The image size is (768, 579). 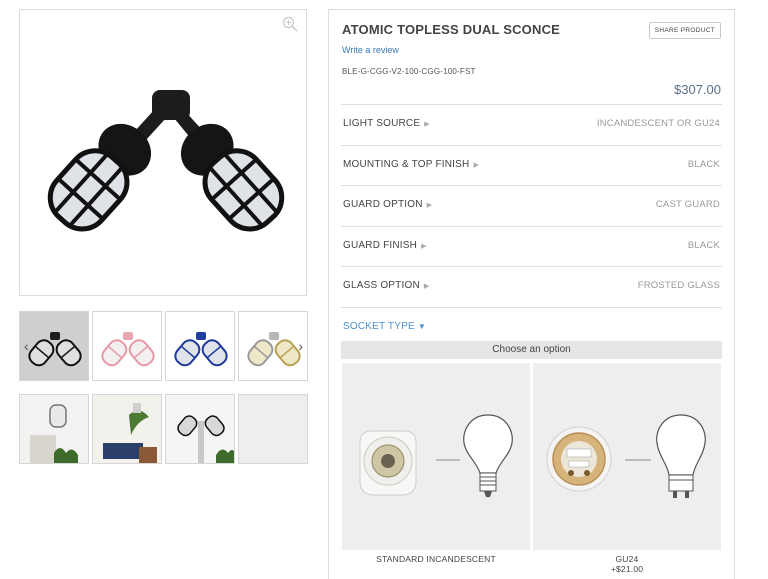 I want to click on thumb-room-3-image, so click(x=200, y=429).